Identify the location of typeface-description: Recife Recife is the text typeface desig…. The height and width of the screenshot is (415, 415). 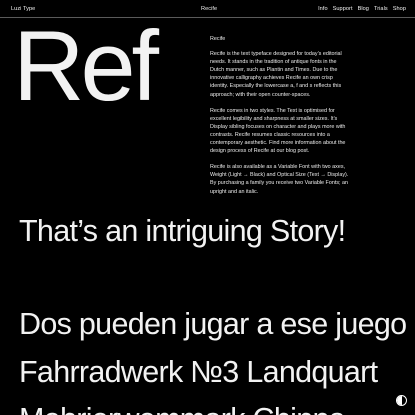
(280, 119).